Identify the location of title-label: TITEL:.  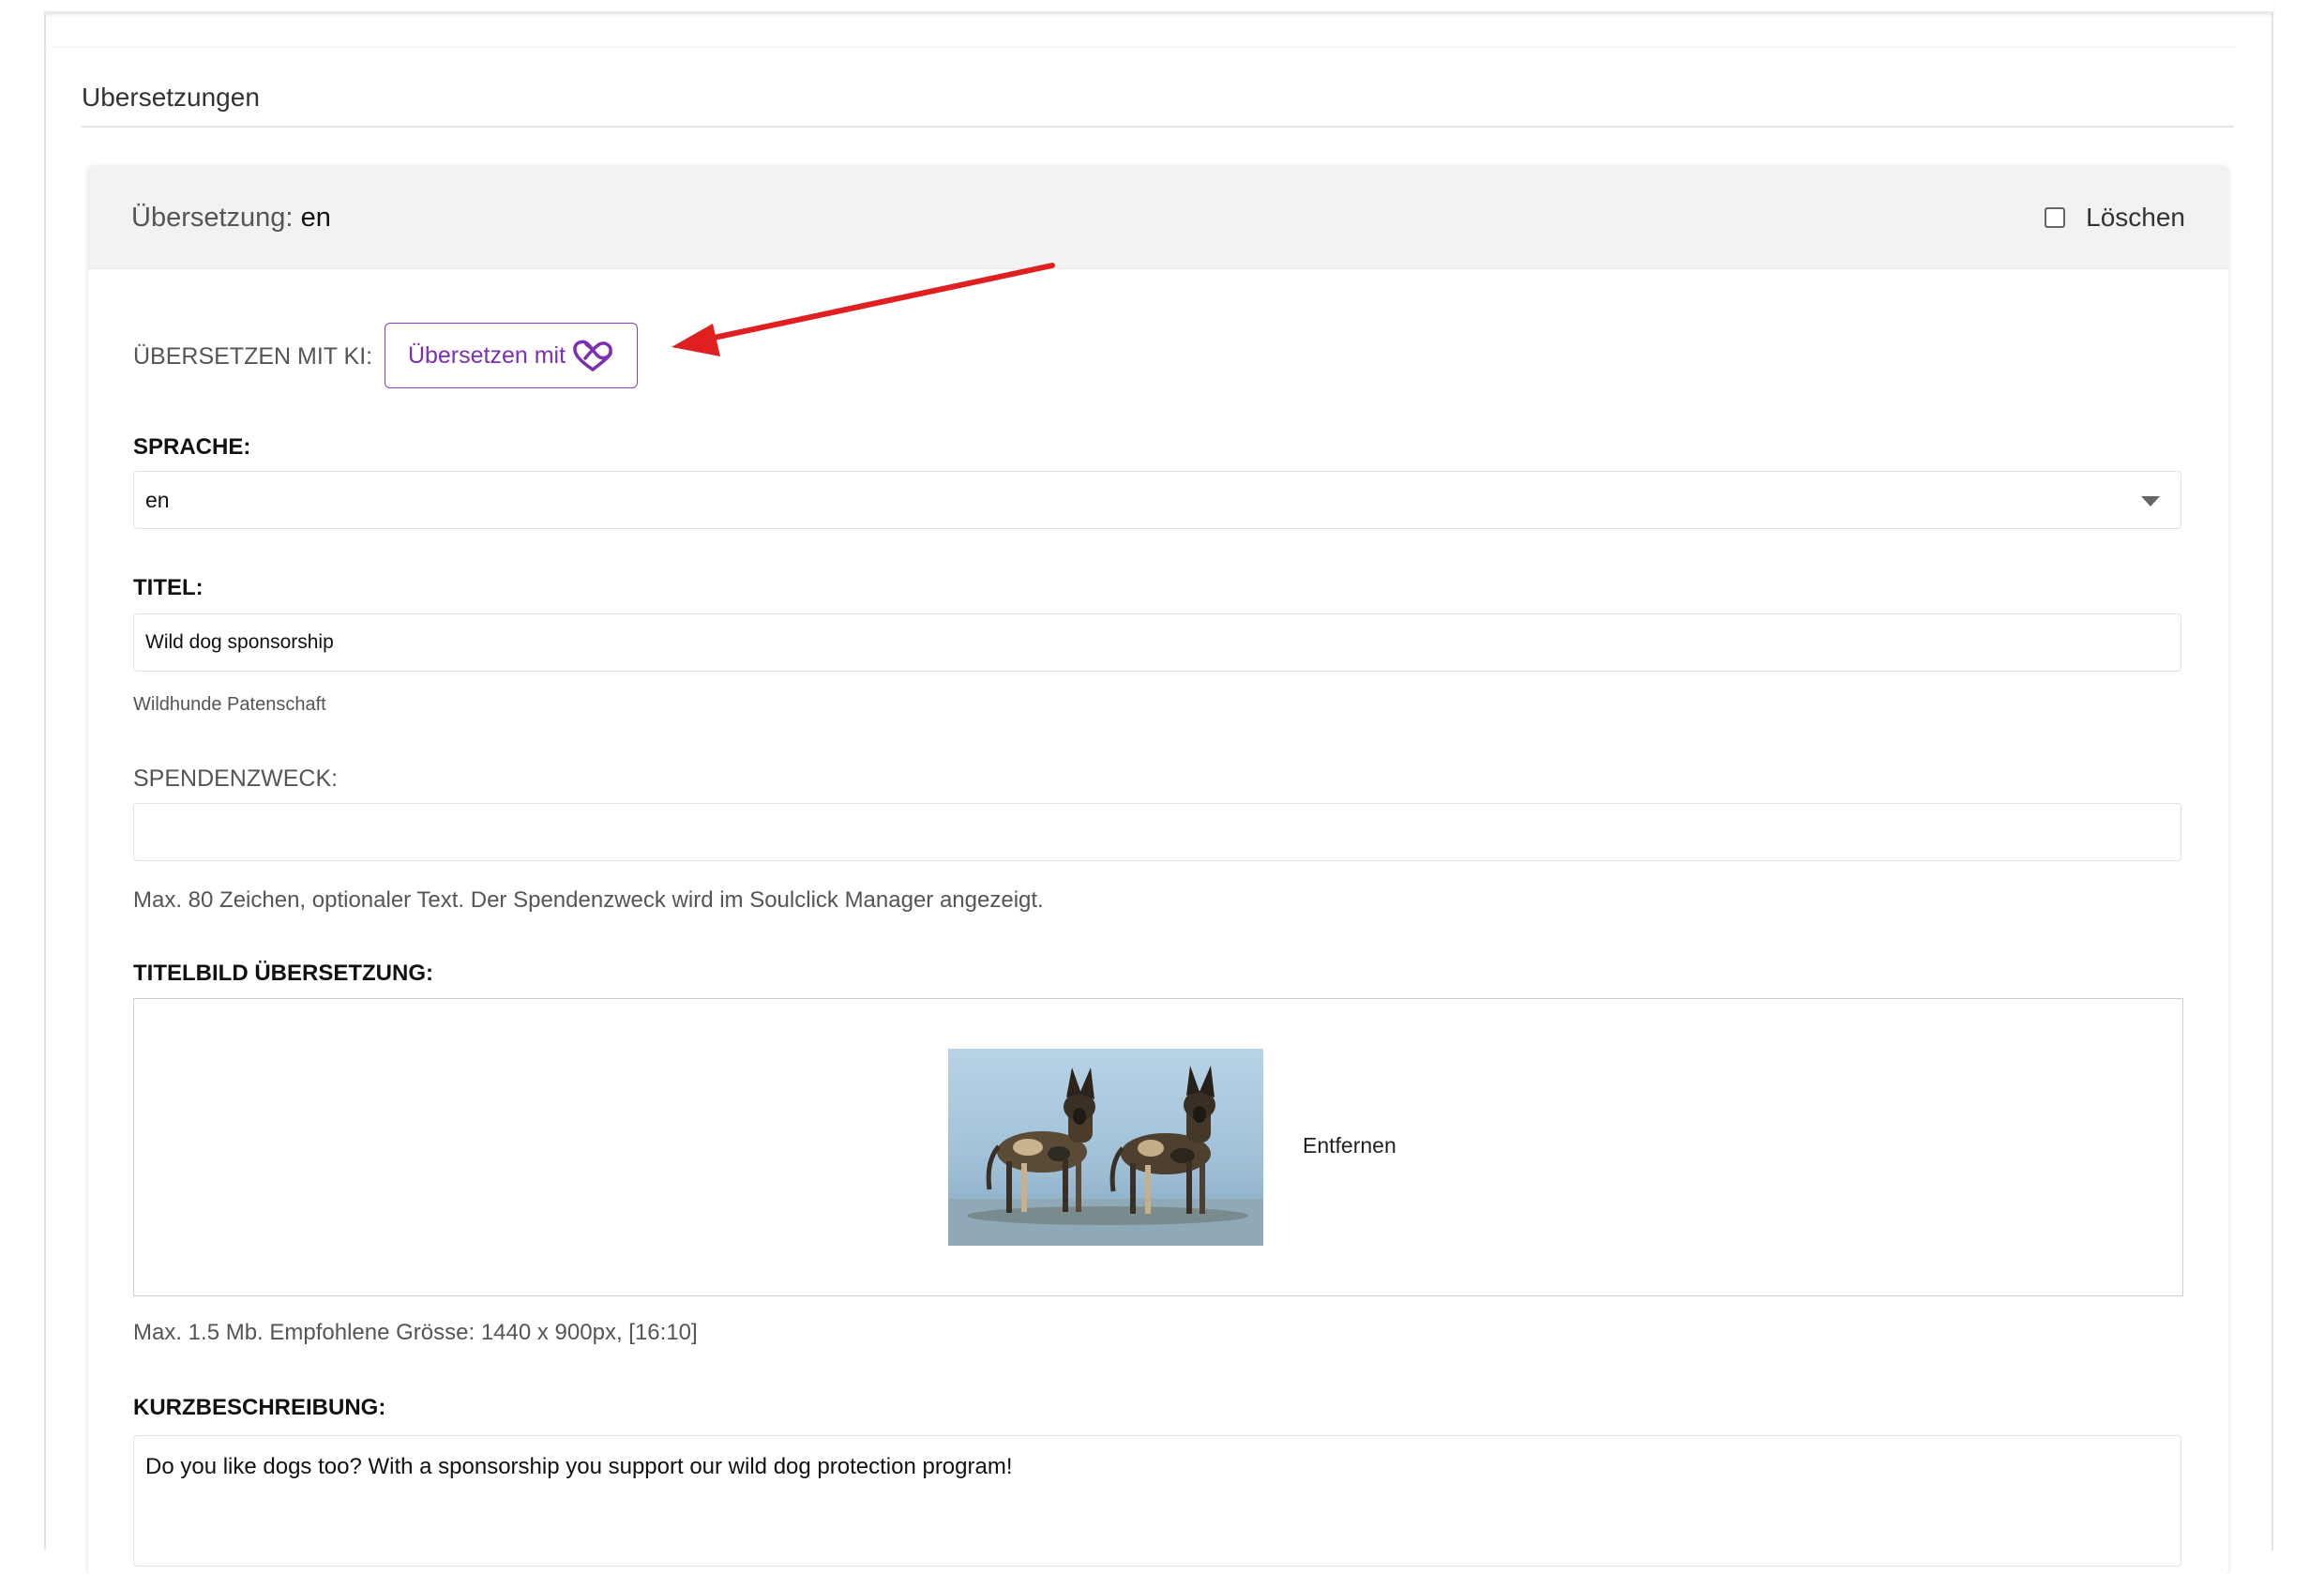
(168, 587).